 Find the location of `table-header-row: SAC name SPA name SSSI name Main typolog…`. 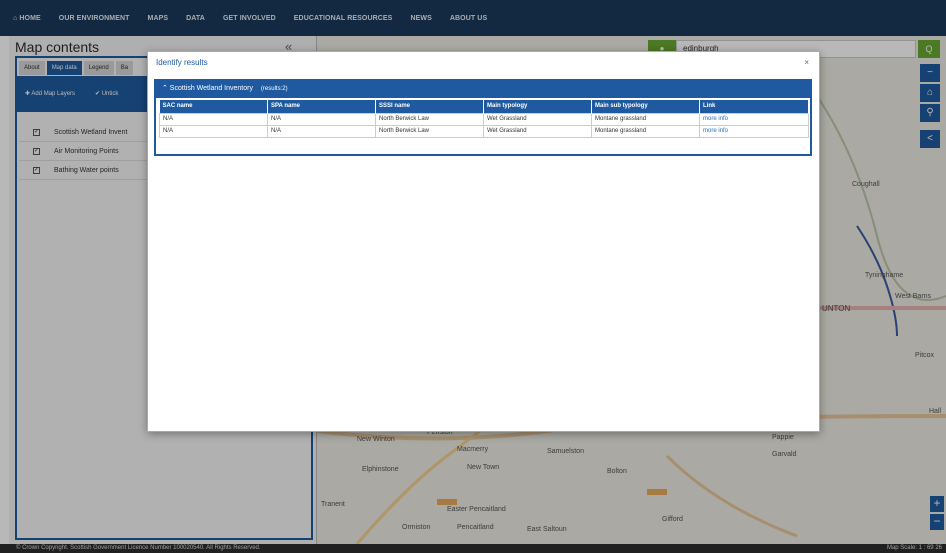

table-header-row: SAC name SPA name SSSI name Main typolog… is located at coordinates (484, 106).